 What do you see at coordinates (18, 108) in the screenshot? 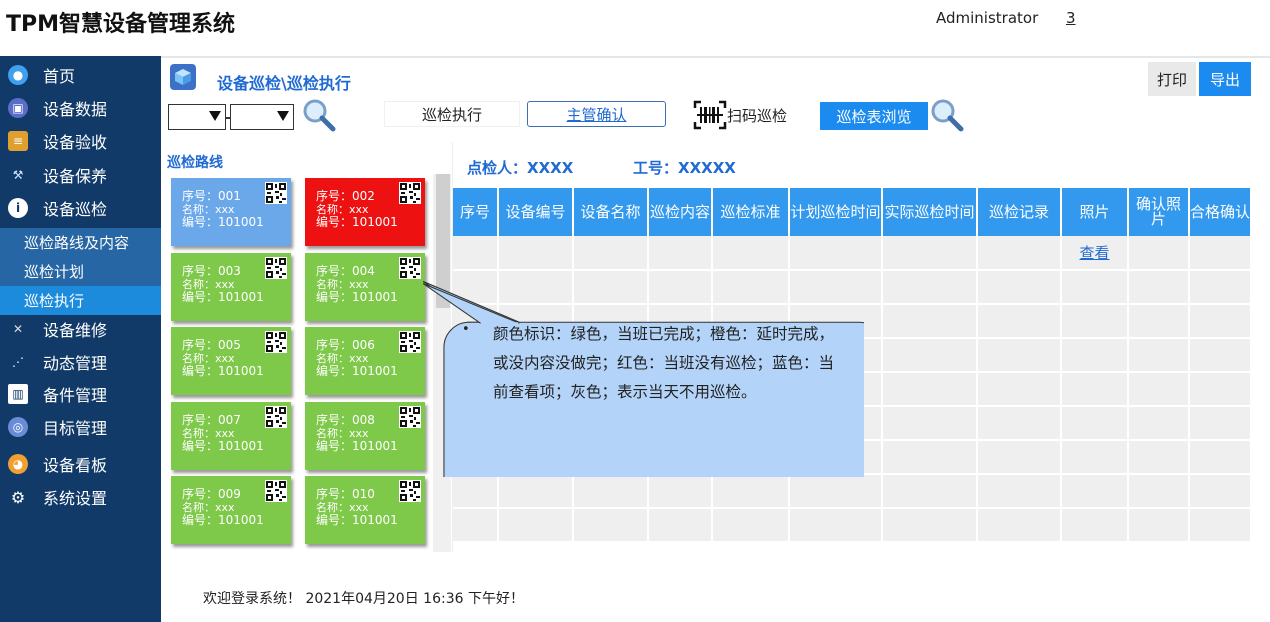
I see `monitor-icon: ▣` at bounding box center [18, 108].